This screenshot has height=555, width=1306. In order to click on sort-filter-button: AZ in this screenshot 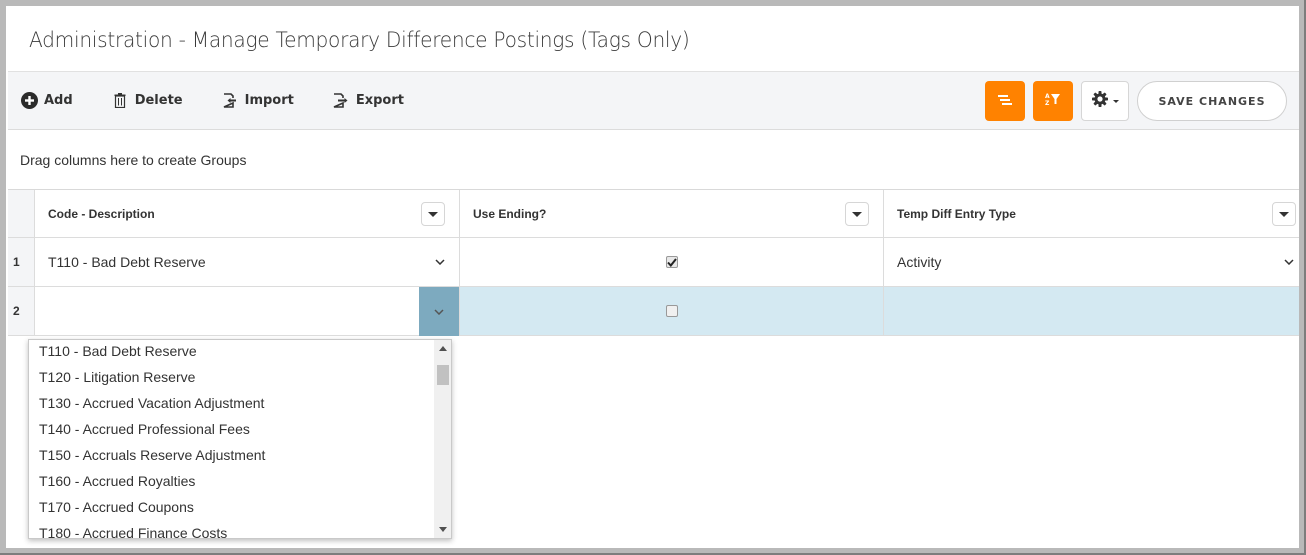, I will do `click(1053, 101)`.